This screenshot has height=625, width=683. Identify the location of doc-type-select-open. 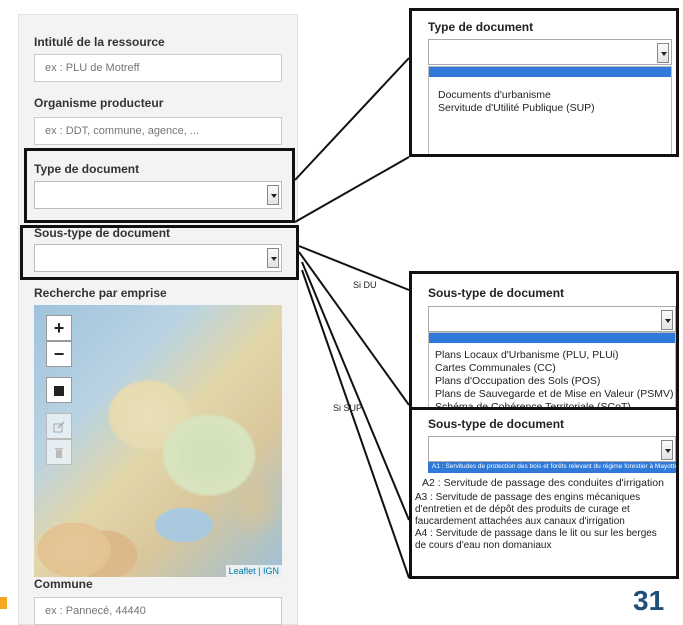
(550, 52).